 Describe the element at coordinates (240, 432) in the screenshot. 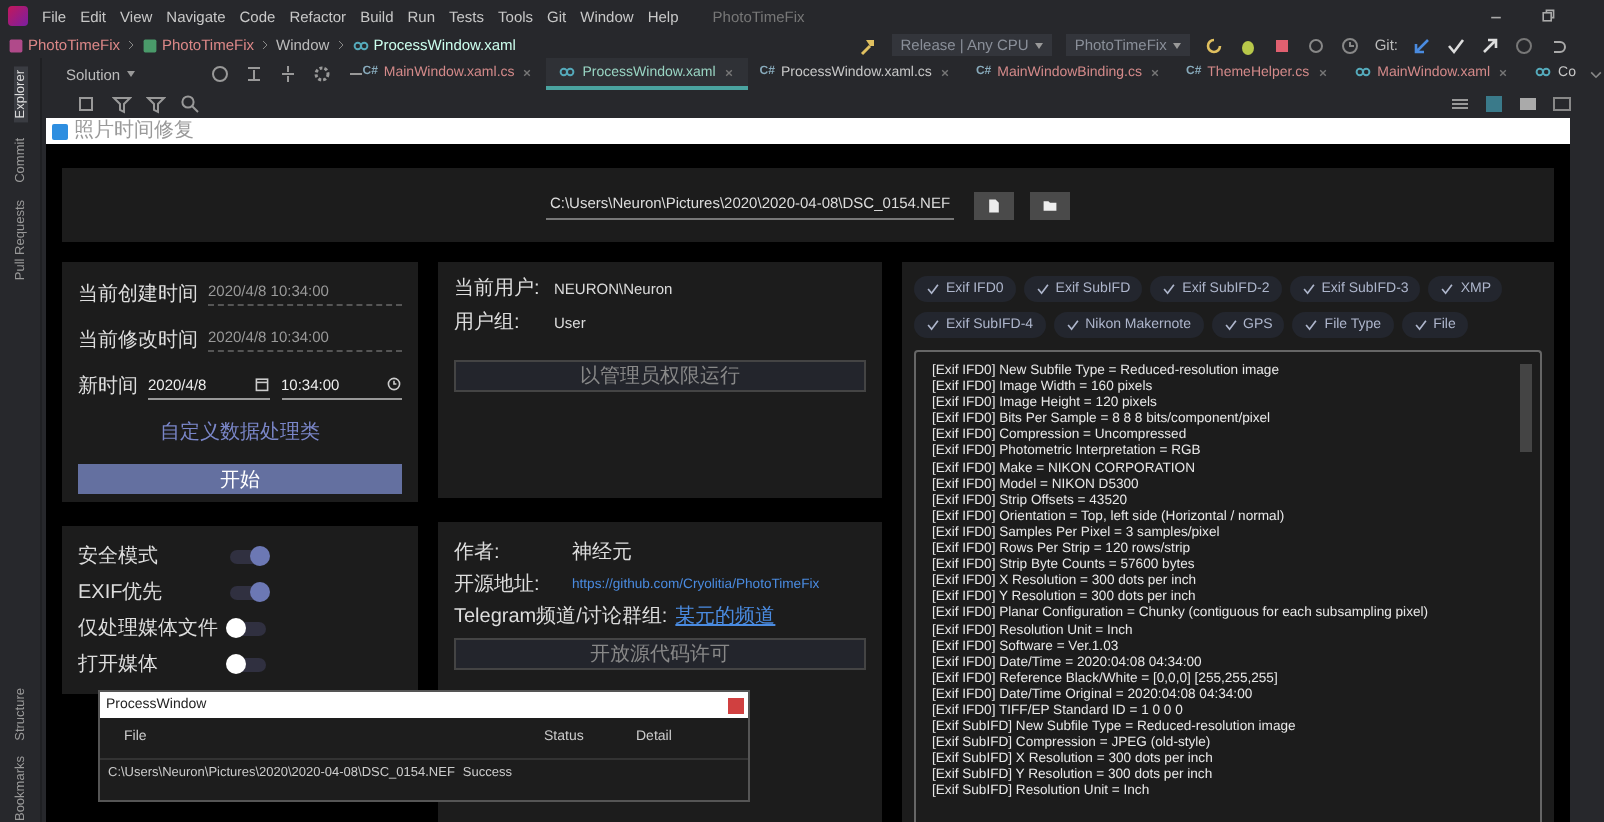

I see `custom-handler-link: 自定义数据处理类` at that location.